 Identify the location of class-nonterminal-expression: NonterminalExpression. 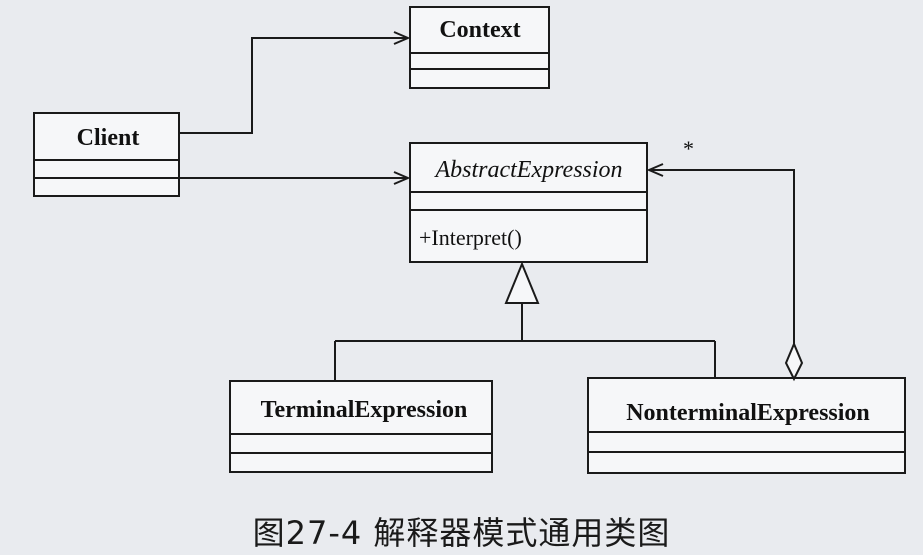
(746, 425).